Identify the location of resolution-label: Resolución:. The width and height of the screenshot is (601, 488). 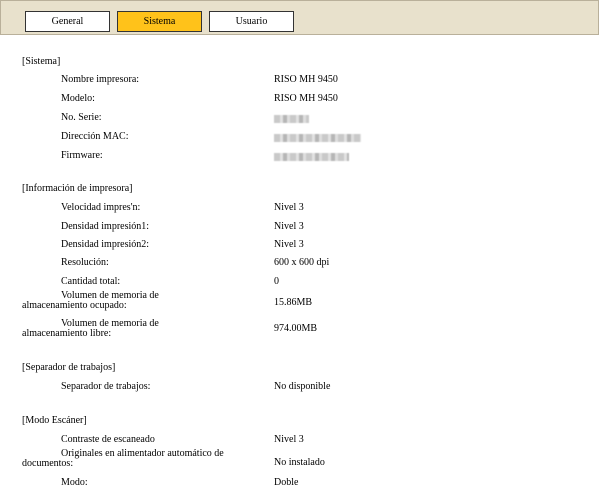
(85, 262).